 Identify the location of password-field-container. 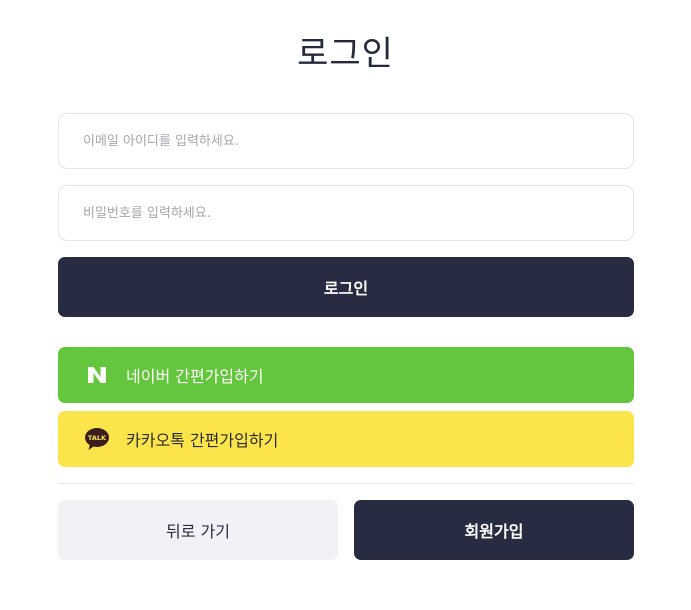
(346, 213).